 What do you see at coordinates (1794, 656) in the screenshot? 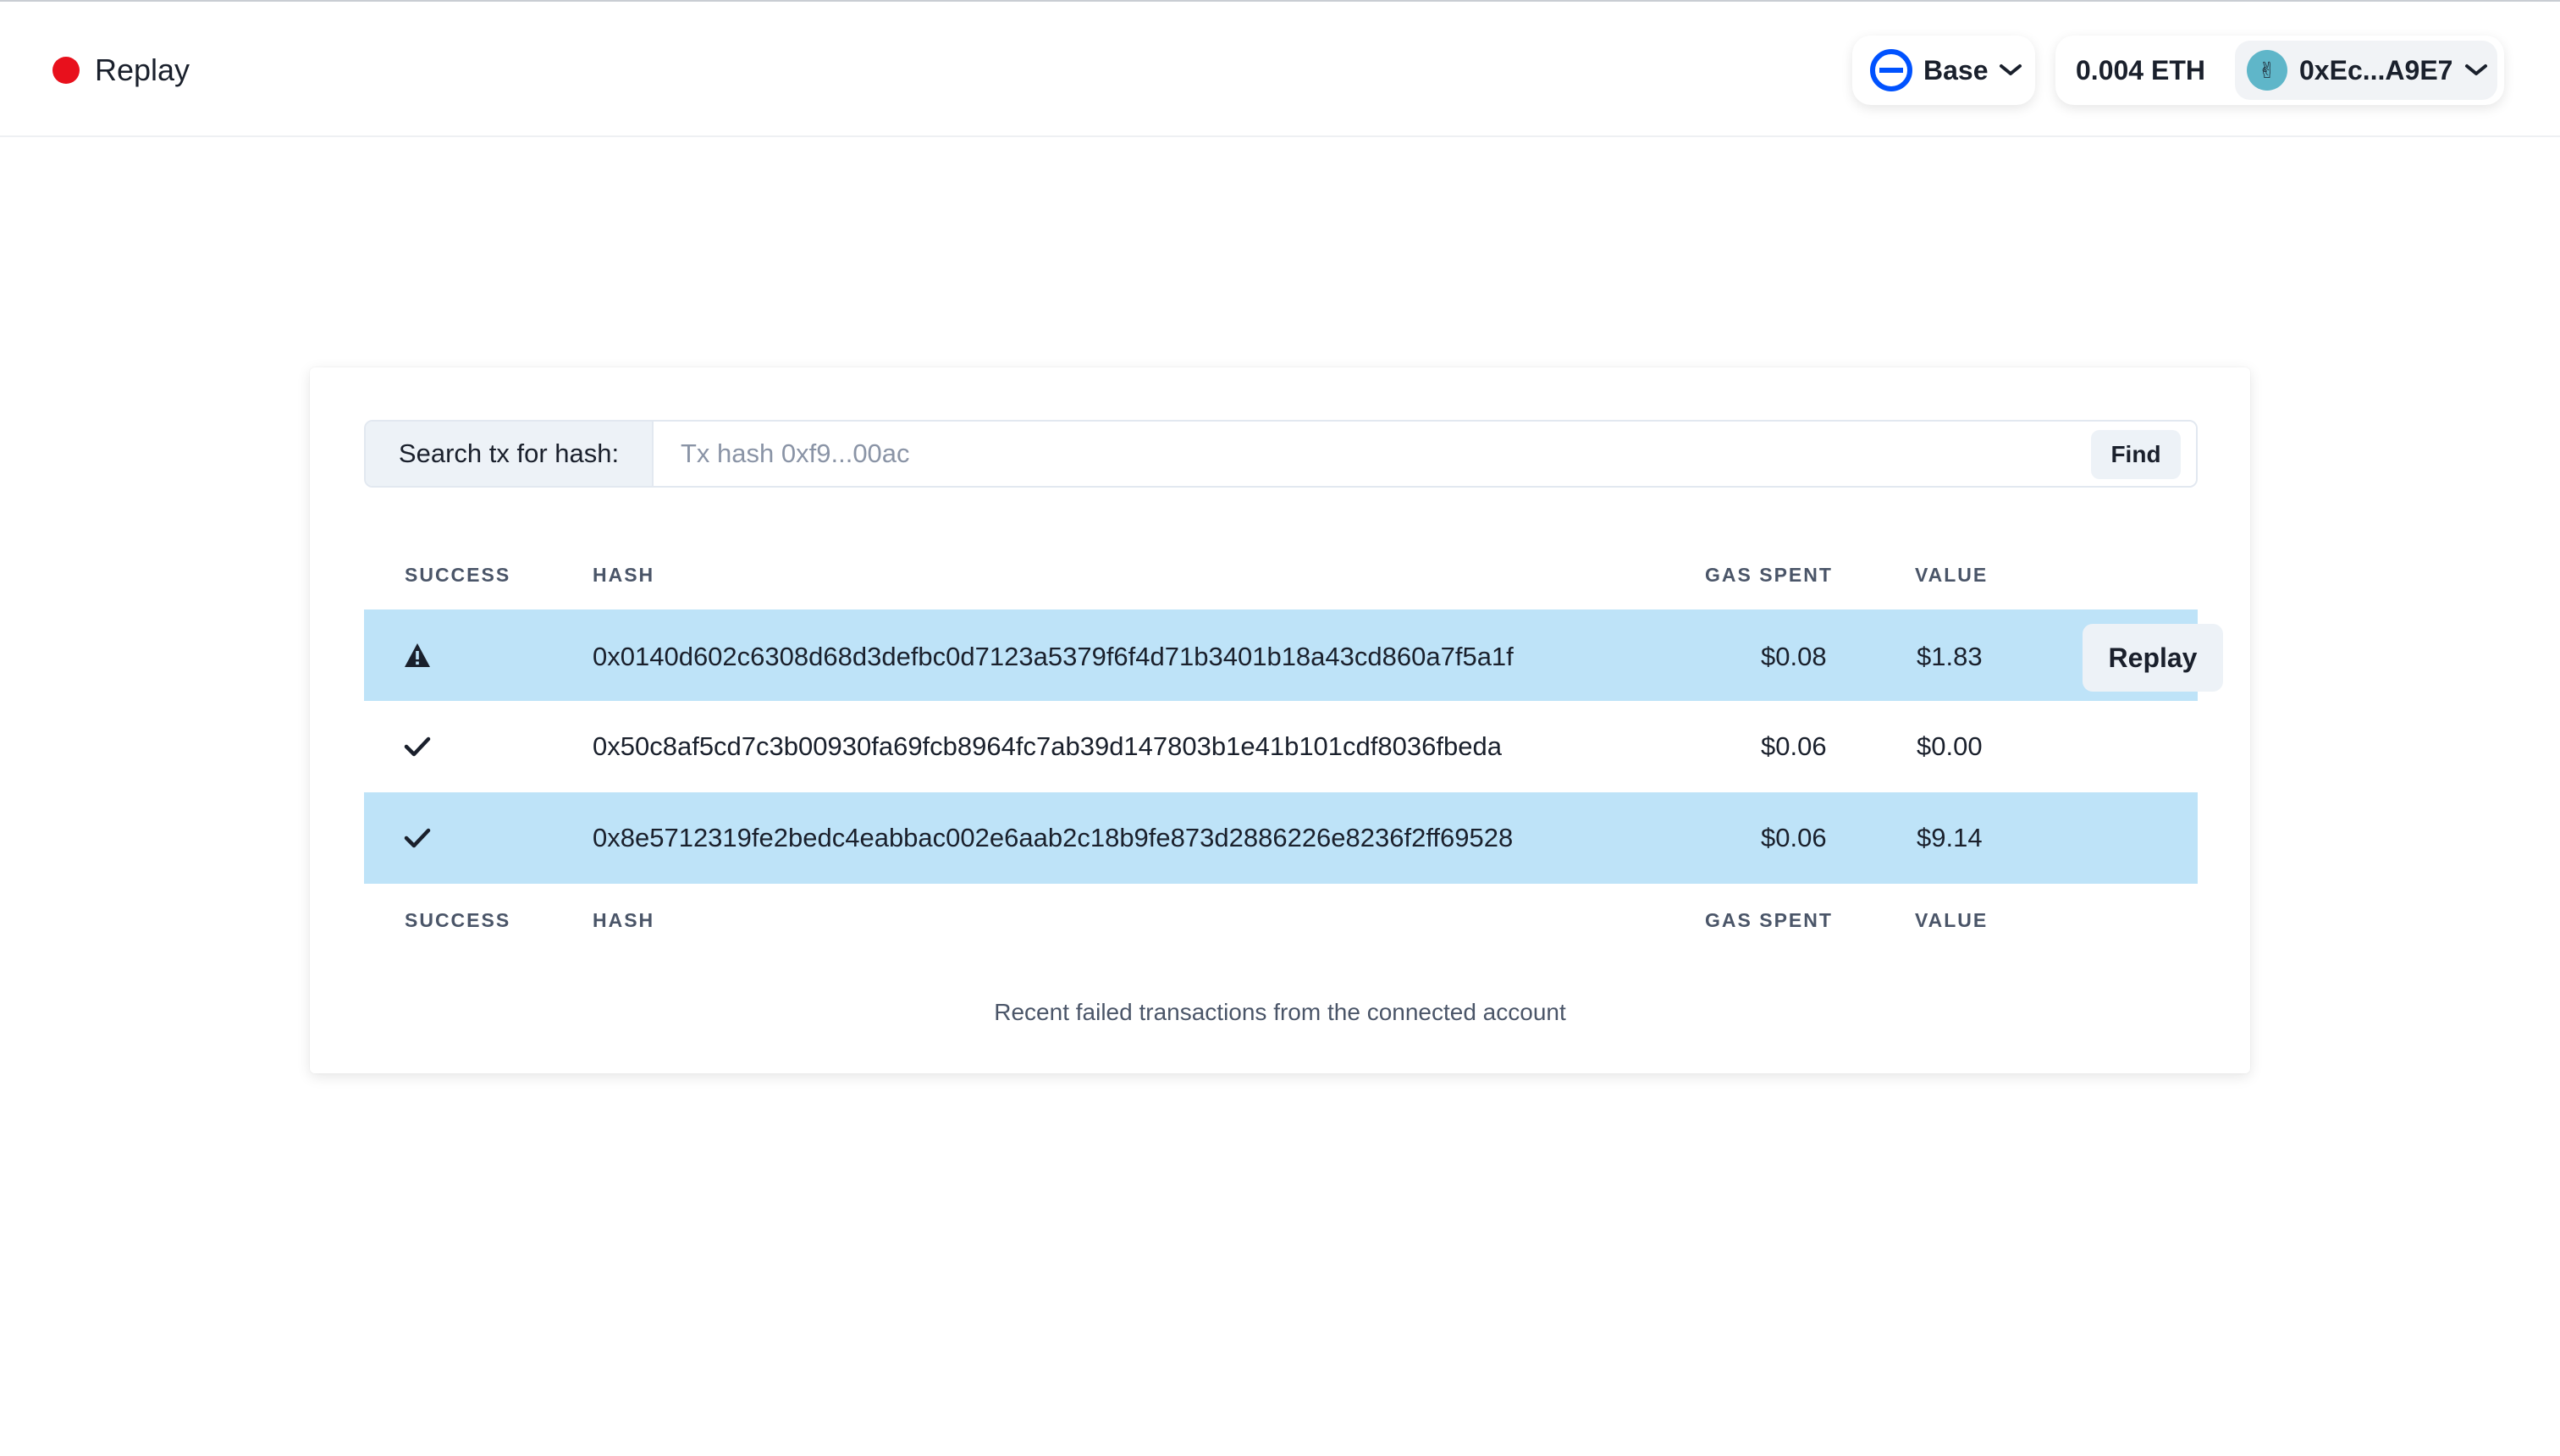
I see `gas-spent: $0.08` at bounding box center [1794, 656].